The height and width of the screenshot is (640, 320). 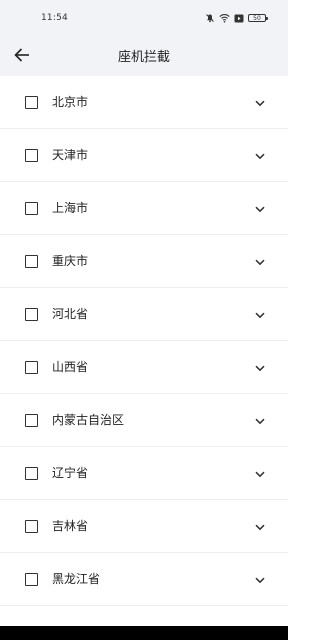 I want to click on system-nav-bar, so click(x=144, y=633).